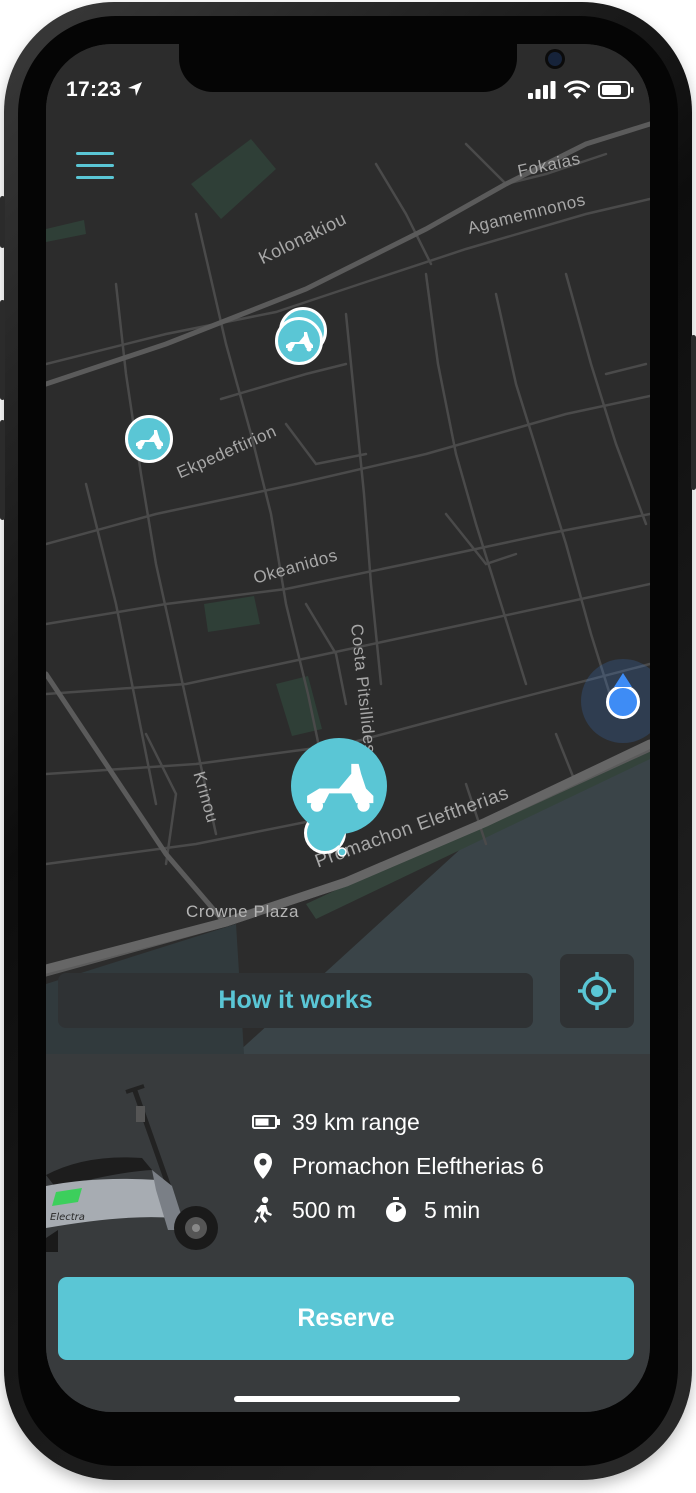 The height and width of the screenshot is (1493, 696). Describe the element at coordinates (395, 1209) in the screenshot. I see `stopwatch-icon` at that location.